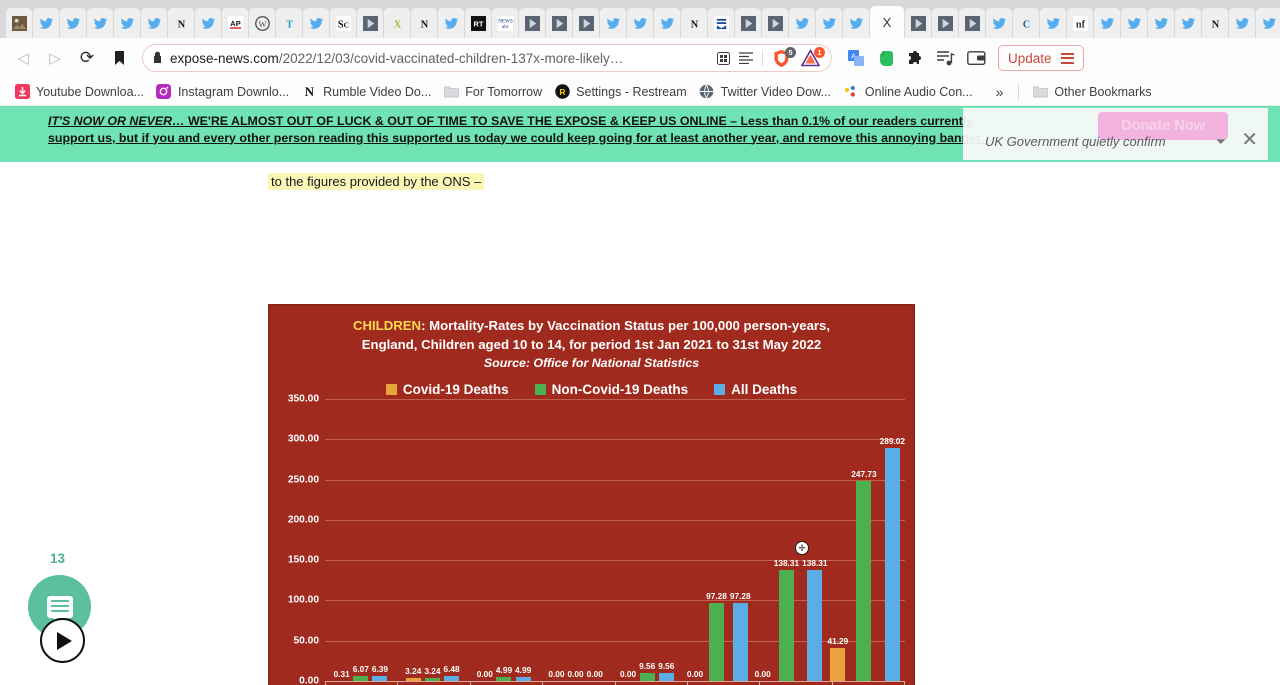 Image resolution: width=1280 pixels, height=685 pixels. What do you see at coordinates (157, 58) in the screenshot?
I see `lock-icon` at bounding box center [157, 58].